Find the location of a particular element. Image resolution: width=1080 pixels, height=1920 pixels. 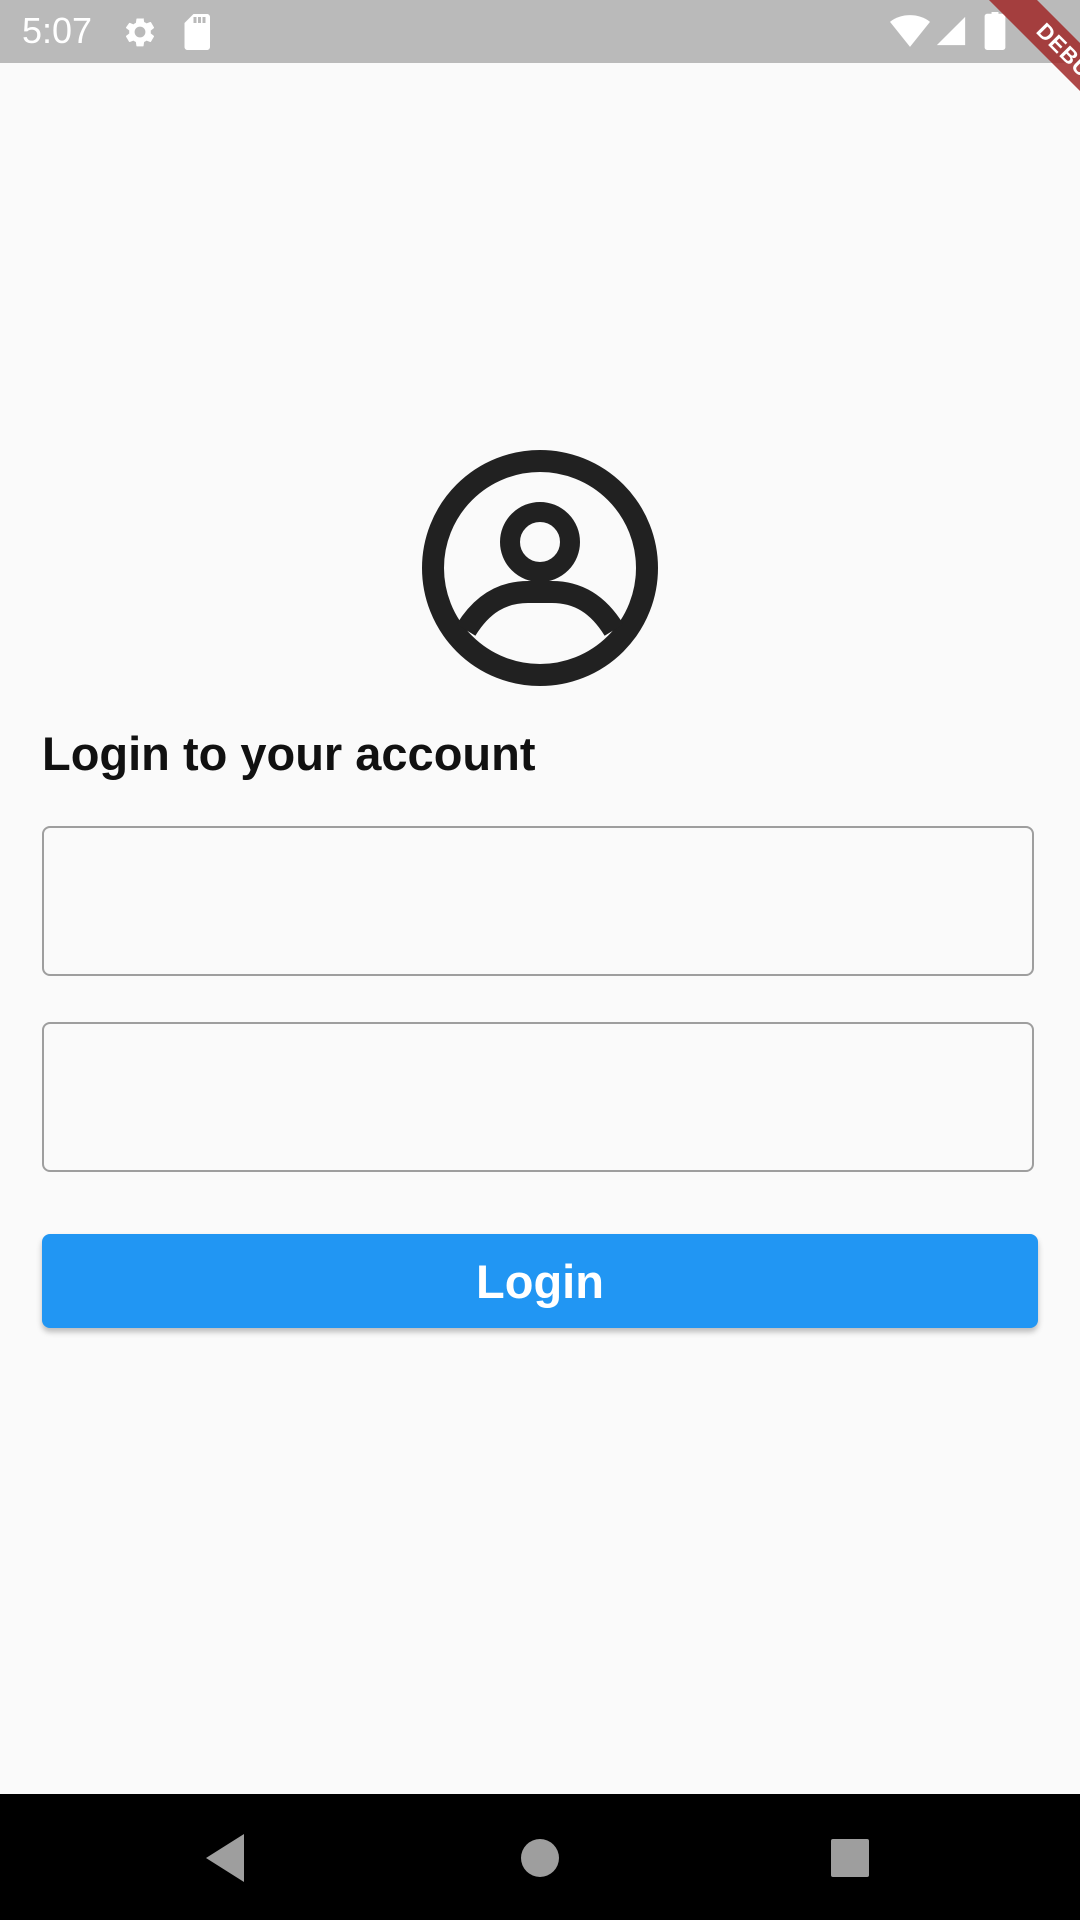

status-time: 5:07 is located at coordinates (57, 30).